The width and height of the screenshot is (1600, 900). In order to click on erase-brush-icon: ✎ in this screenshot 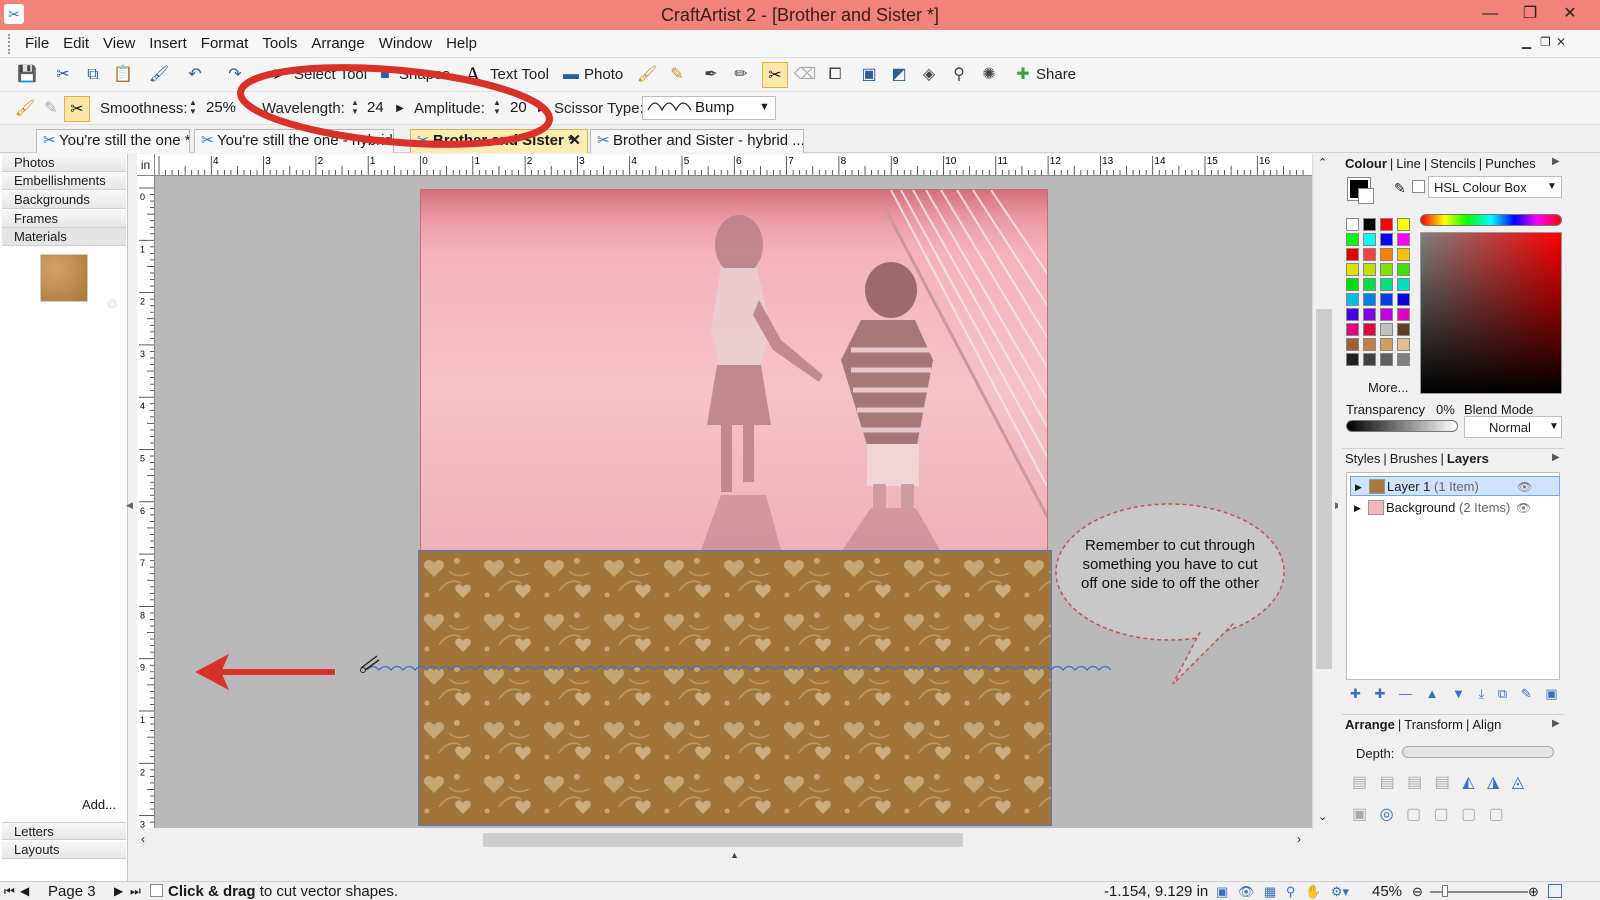, I will do `click(51, 109)`.